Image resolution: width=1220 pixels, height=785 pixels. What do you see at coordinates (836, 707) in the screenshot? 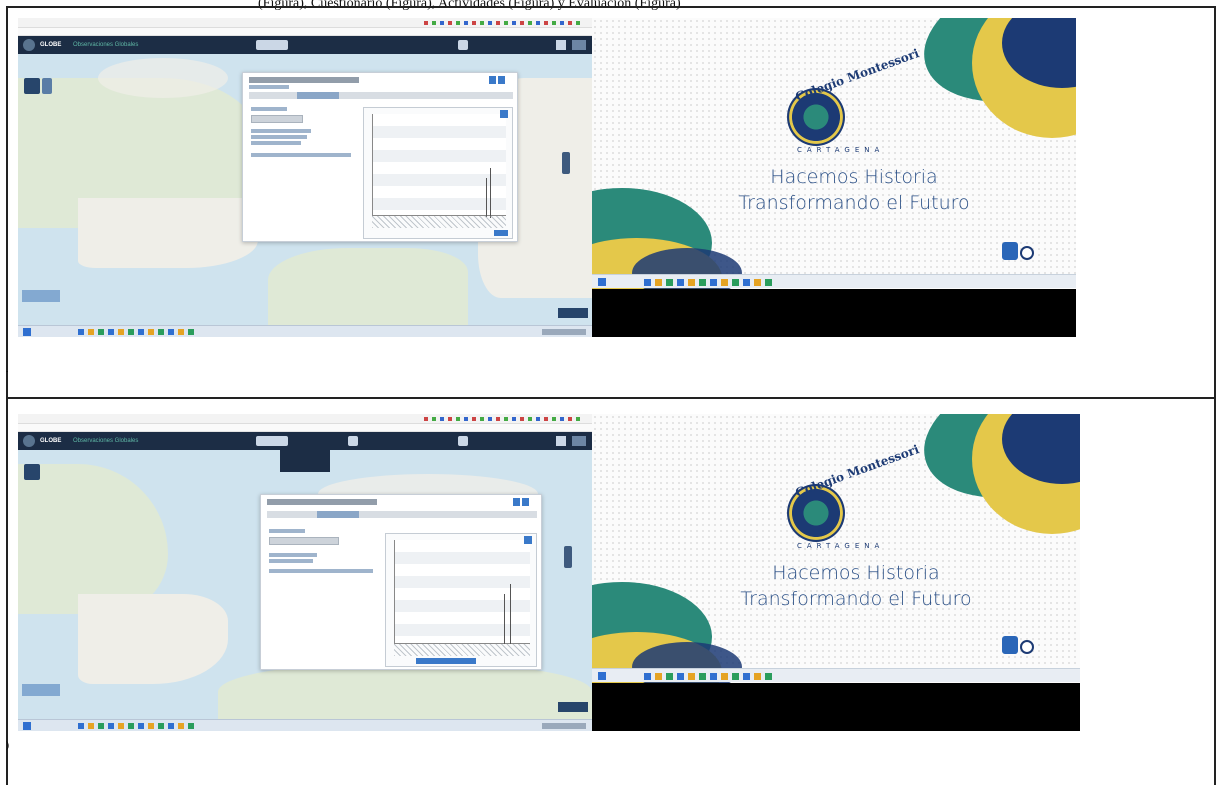
I see `slide-black-bar` at bounding box center [836, 707].